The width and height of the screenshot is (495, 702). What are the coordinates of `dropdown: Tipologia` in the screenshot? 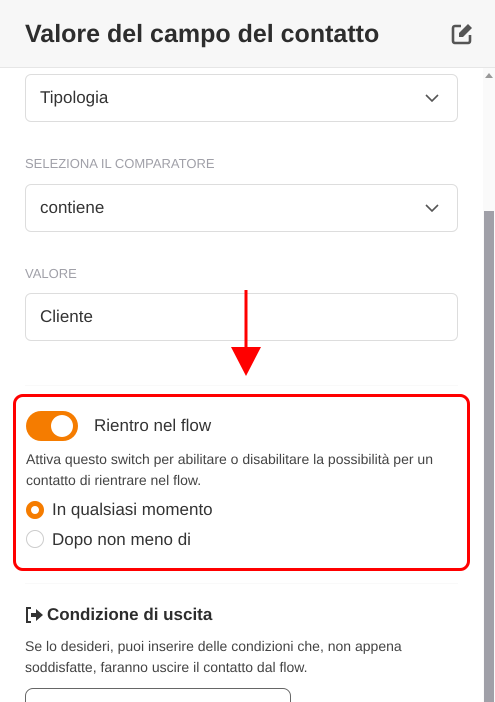 It's located at (241, 98).